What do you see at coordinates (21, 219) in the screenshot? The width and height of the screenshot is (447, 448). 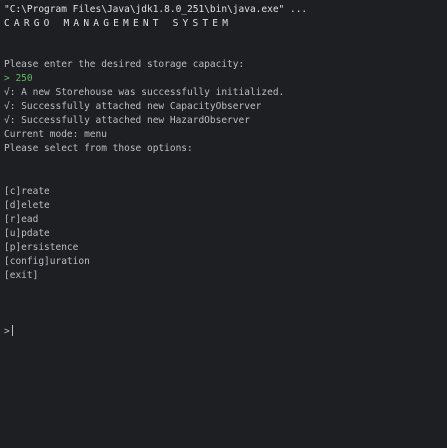 I see `menu-item-read: [r]ead` at bounding box center [21, 219].